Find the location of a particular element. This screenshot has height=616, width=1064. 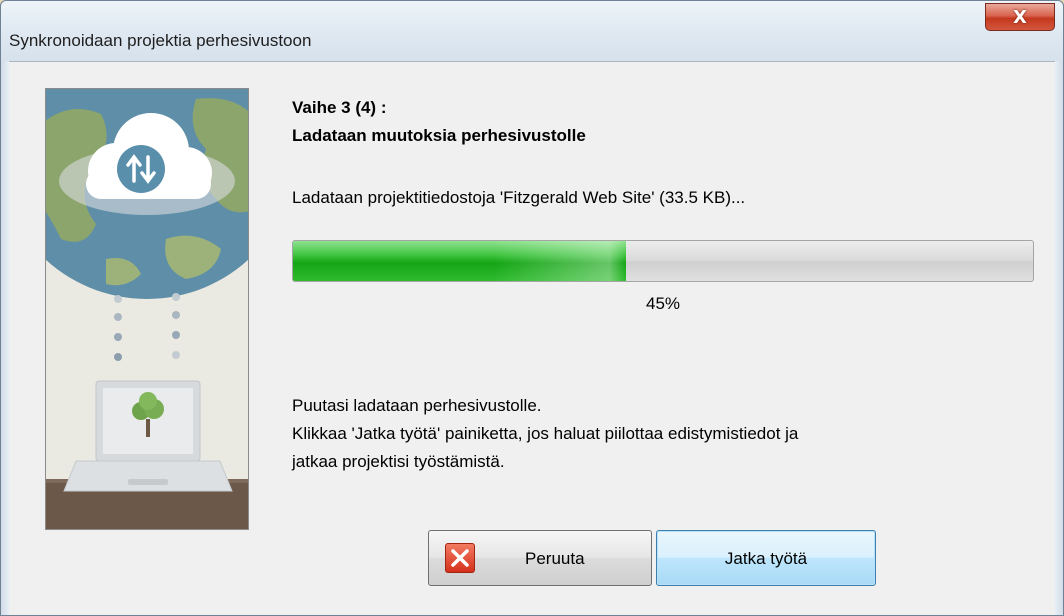

window-border-right is located at coordinates (1059, 338).